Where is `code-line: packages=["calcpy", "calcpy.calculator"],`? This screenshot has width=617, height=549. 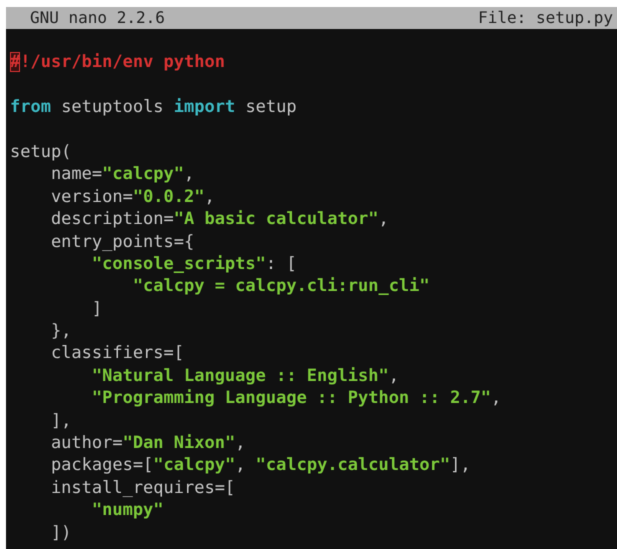 code-line: packages=["calcpy", "calcpy.calculator"], is located at coordinates (260, 465).